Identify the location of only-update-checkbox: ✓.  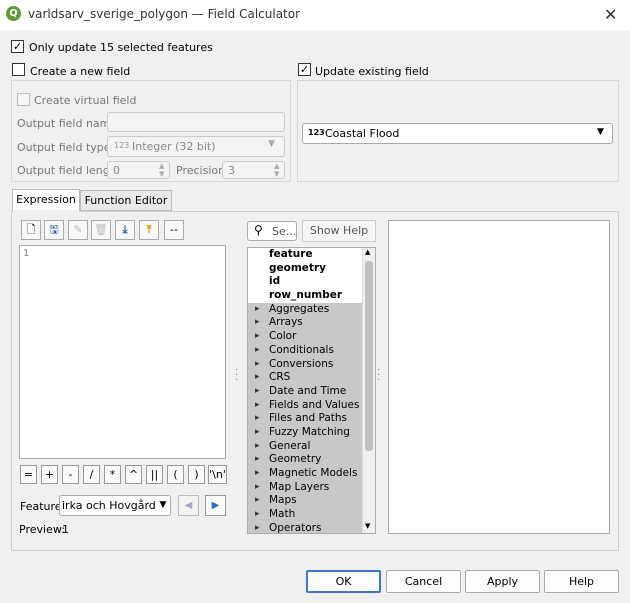
(17, 46).